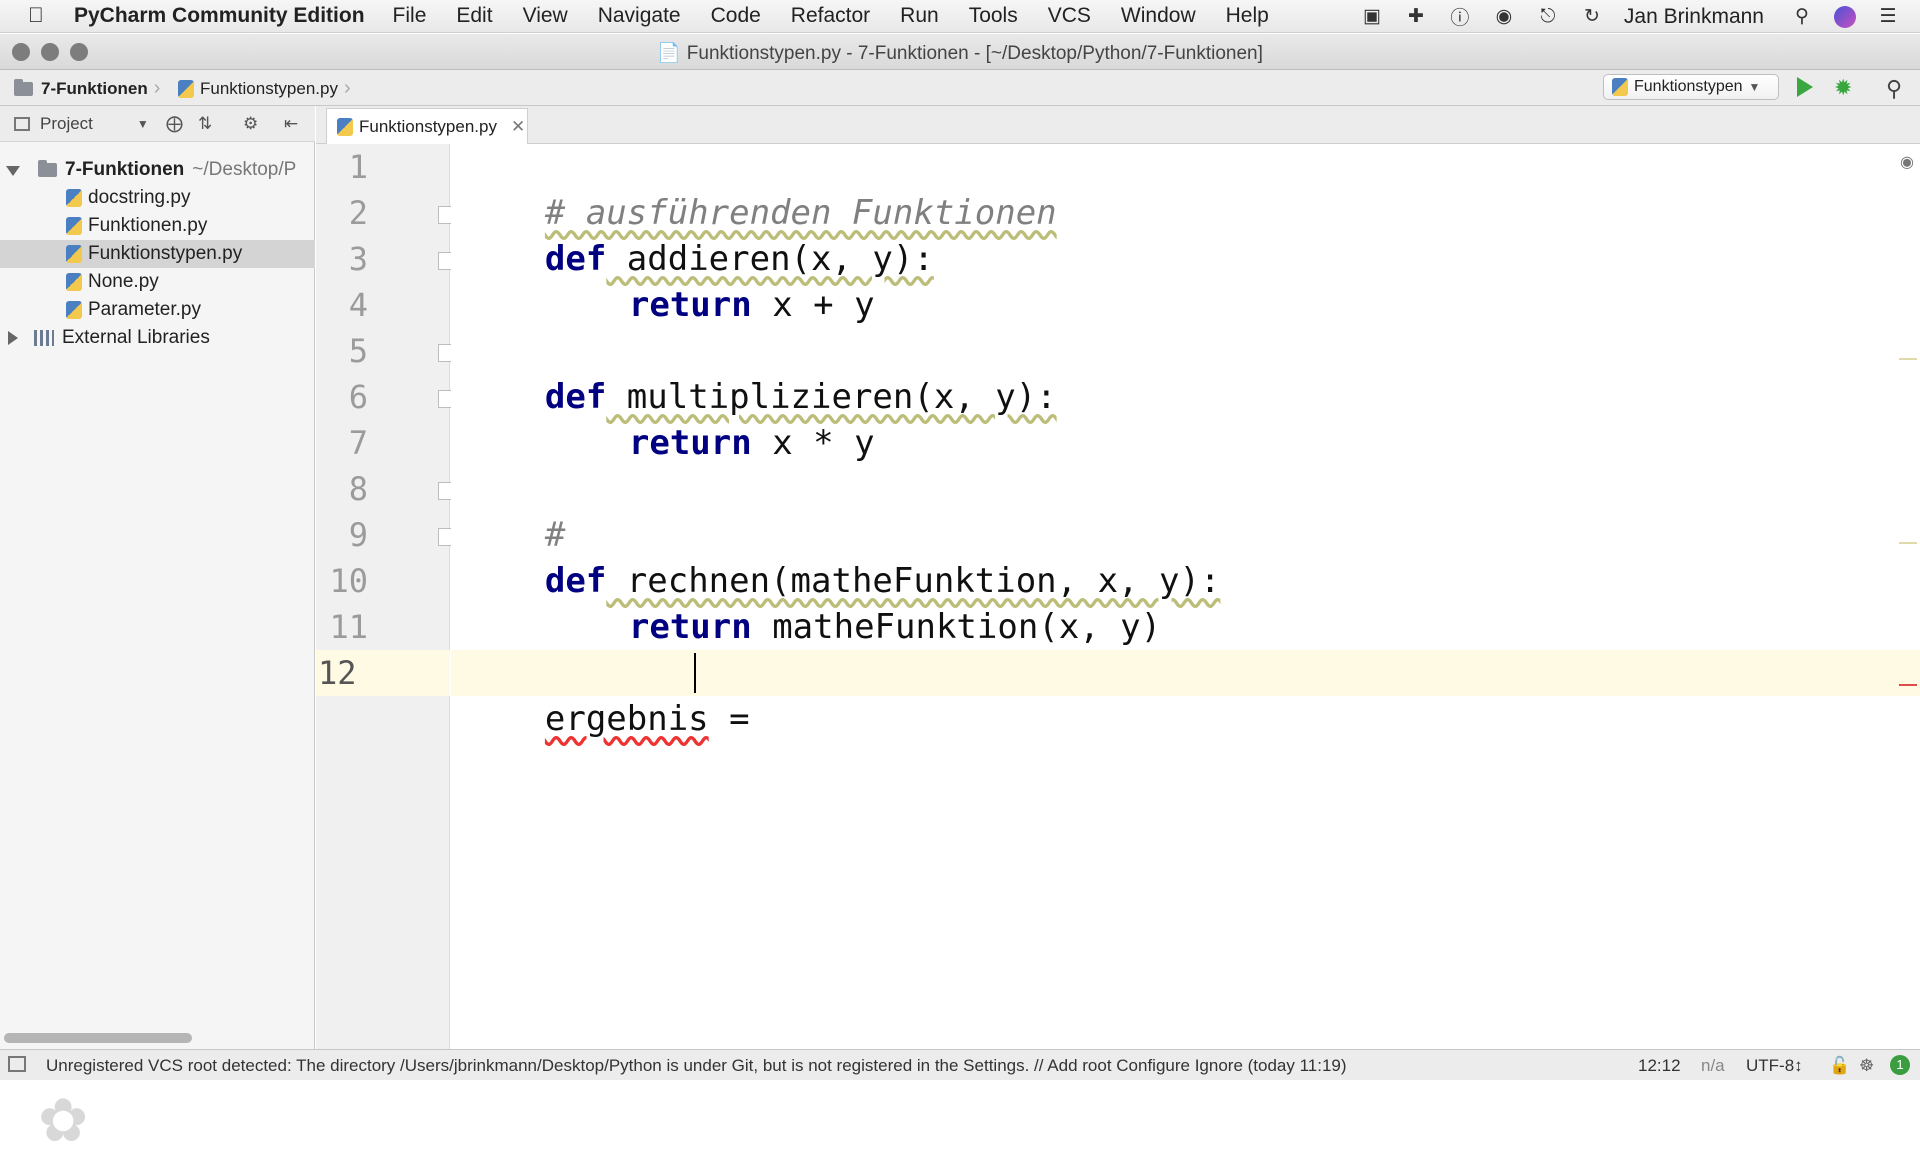 This screenshot has width=1920, height=1156. What do you see at coordinates (545, 16) in the screenshot?
I see `menu-view: View` at bounding box center [545, 16].